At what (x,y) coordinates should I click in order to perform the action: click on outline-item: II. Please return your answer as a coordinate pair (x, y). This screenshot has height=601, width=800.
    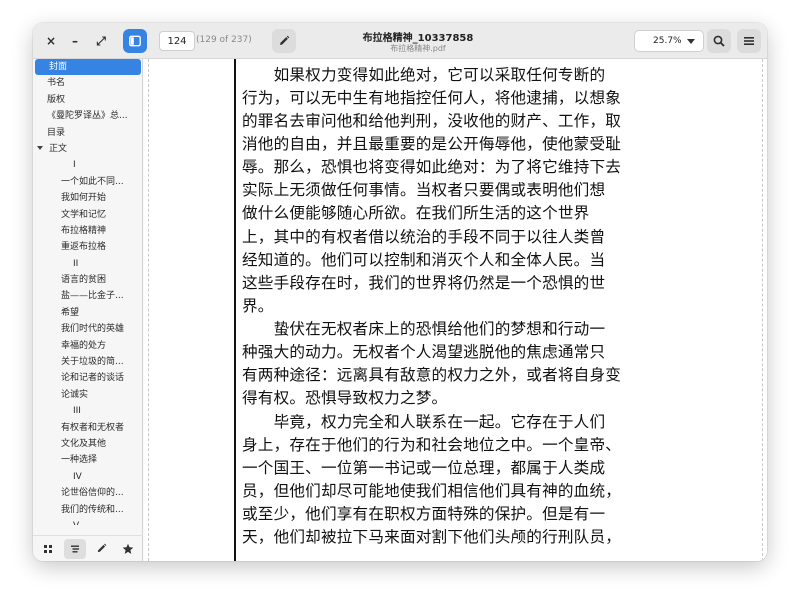
    Looking at the image, I should click on (88, 264).